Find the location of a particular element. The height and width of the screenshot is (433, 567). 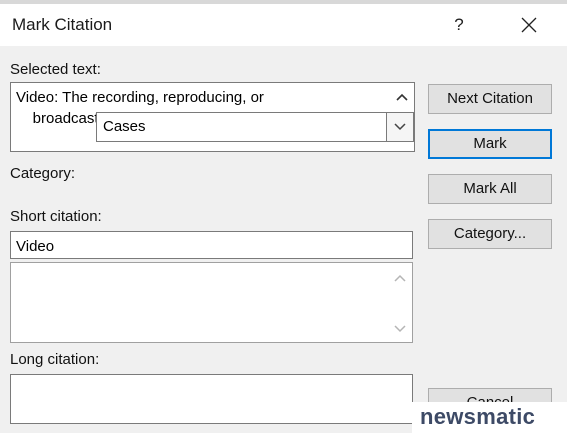

mark-button: Mark is located at coordinates (490, 144).